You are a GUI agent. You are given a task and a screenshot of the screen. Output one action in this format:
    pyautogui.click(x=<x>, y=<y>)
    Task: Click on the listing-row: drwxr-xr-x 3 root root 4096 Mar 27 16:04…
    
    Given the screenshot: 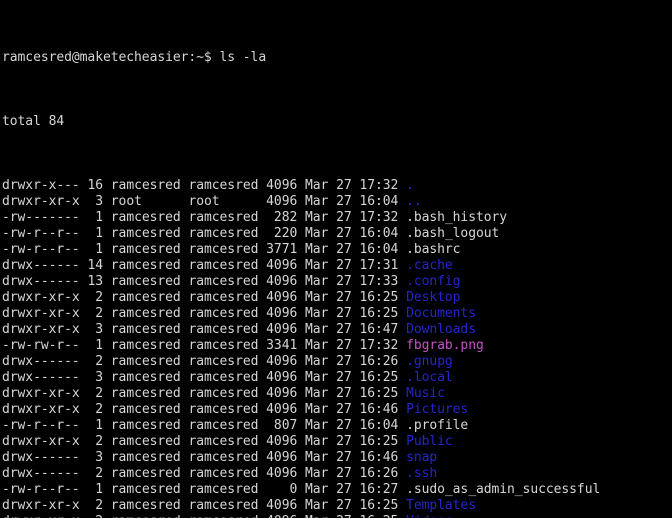 What is the action you would take?
    pyautogui.click(x=337, y=202)
    